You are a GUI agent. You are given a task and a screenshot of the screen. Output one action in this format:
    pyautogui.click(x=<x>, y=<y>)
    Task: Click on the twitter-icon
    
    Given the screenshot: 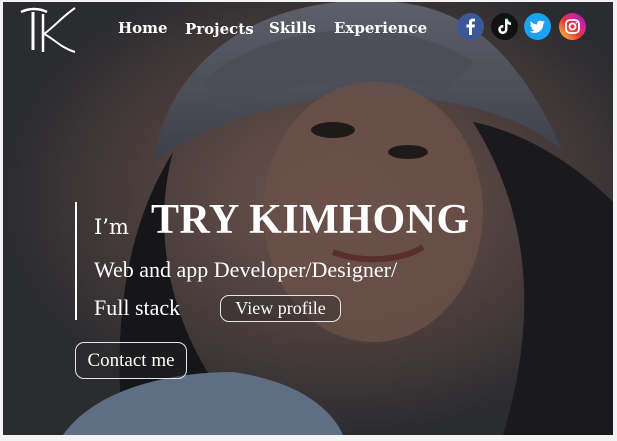 What is the action you would take?
    pyautogui.click(x=537, y=26)
    